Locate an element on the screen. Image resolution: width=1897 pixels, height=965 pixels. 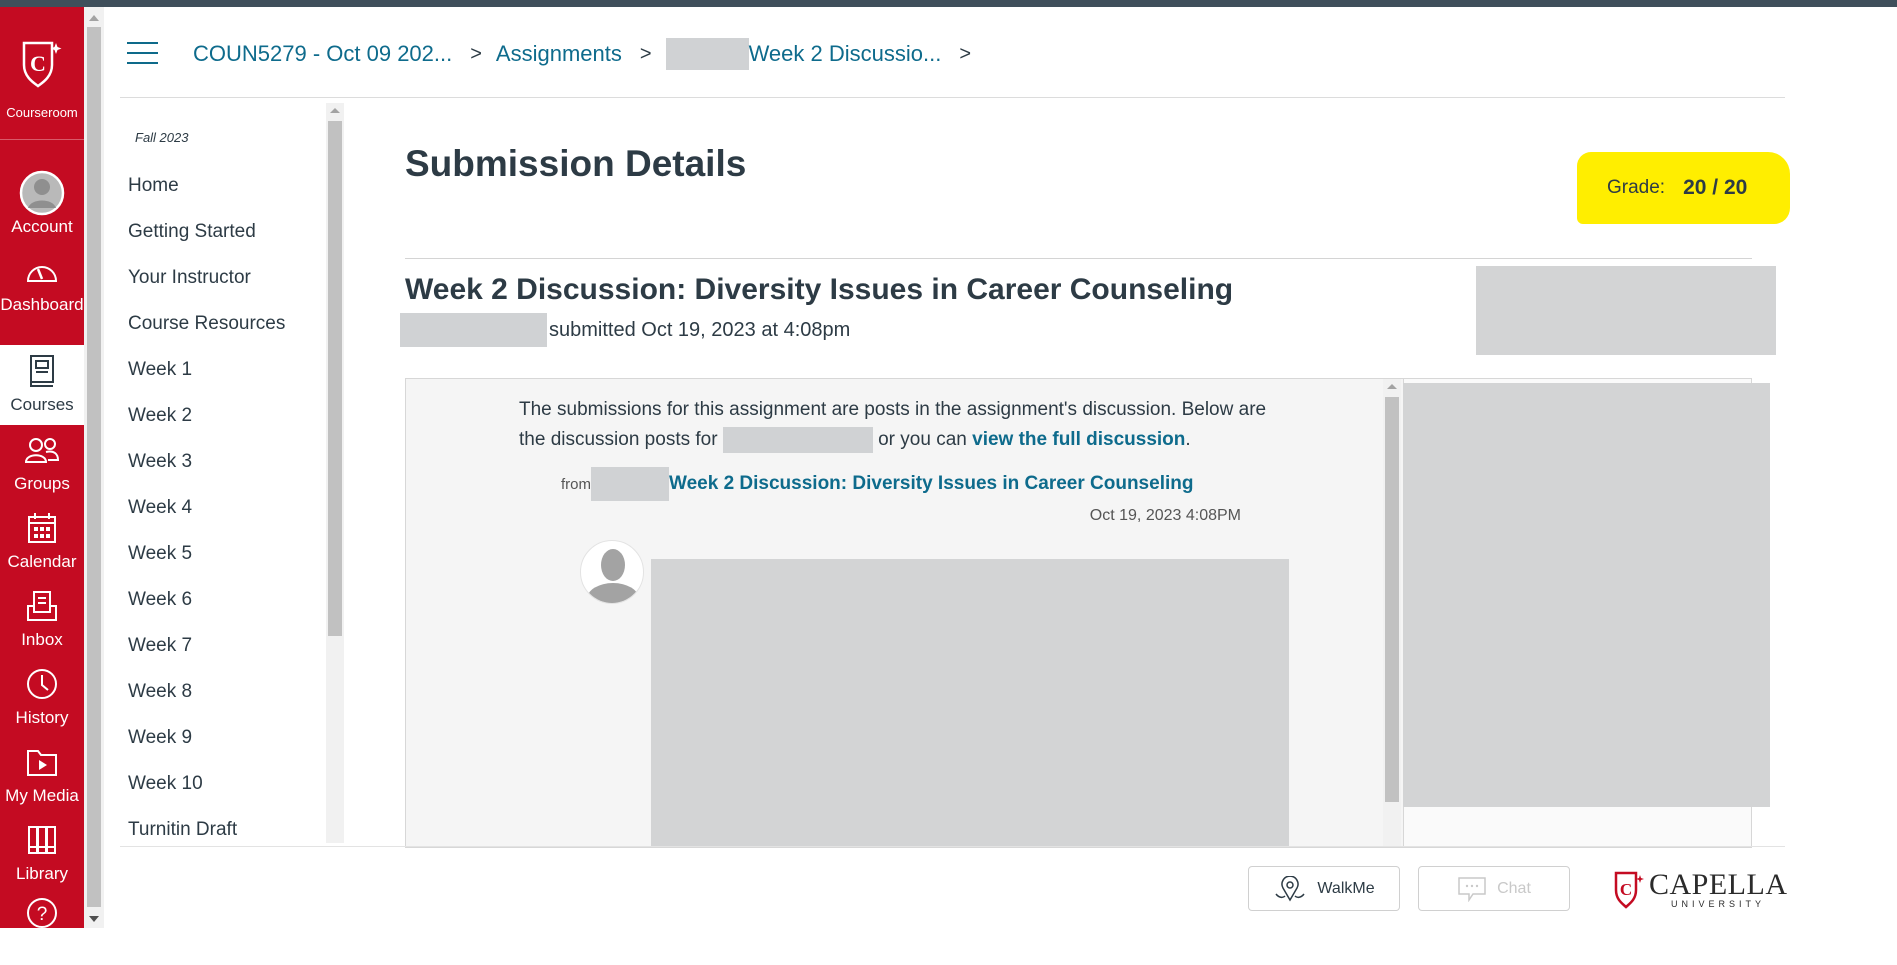
course-nav-item-turnitin-draft: Turnitin Draft is located at coordinates (182, 830).